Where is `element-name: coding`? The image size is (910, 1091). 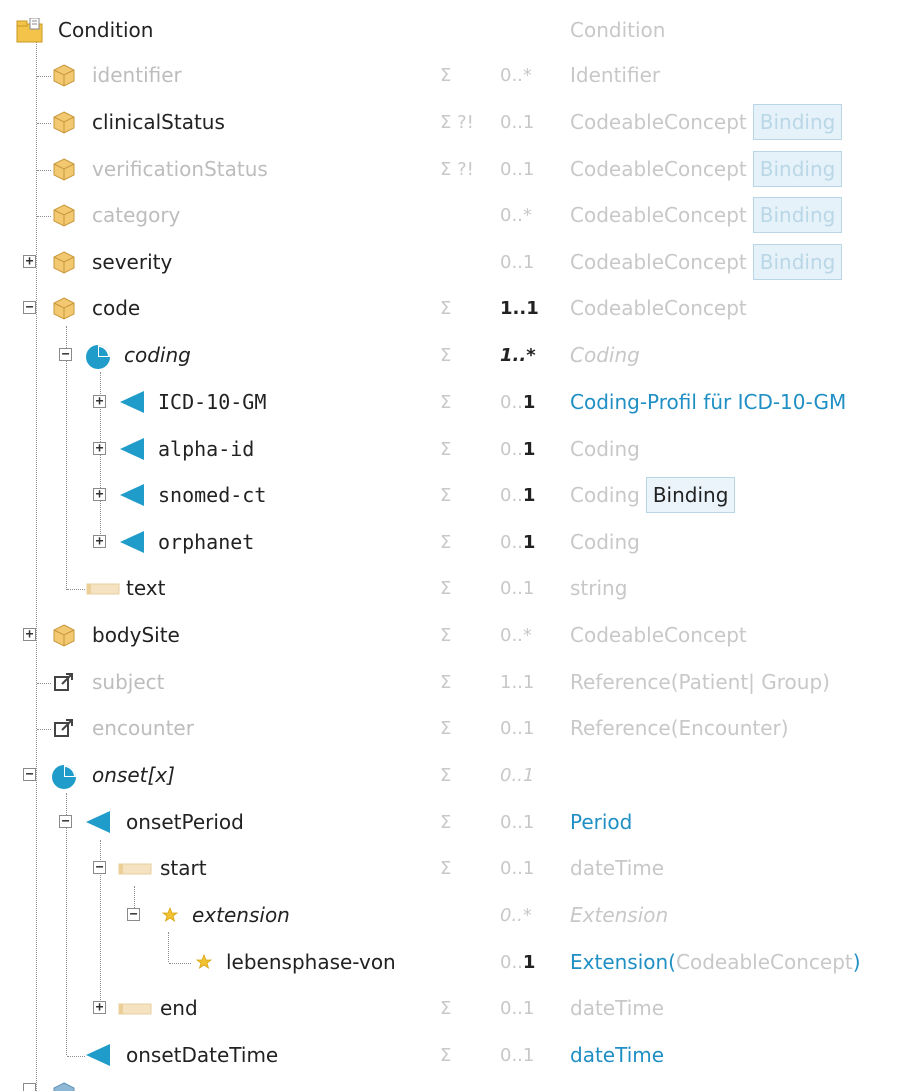 element-name: coding is located at coordinates (157, 355).